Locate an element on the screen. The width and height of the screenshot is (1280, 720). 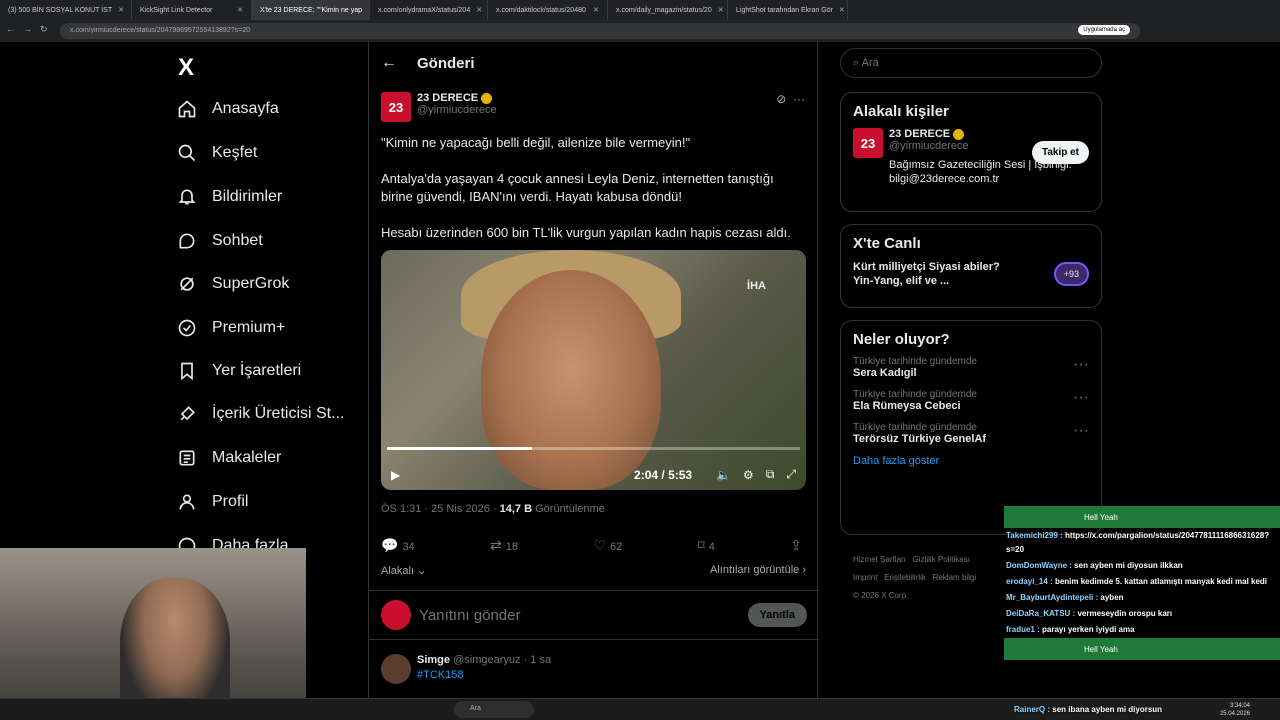
sidebar-item-label: Keşfet is located at coordinates (235, 152).